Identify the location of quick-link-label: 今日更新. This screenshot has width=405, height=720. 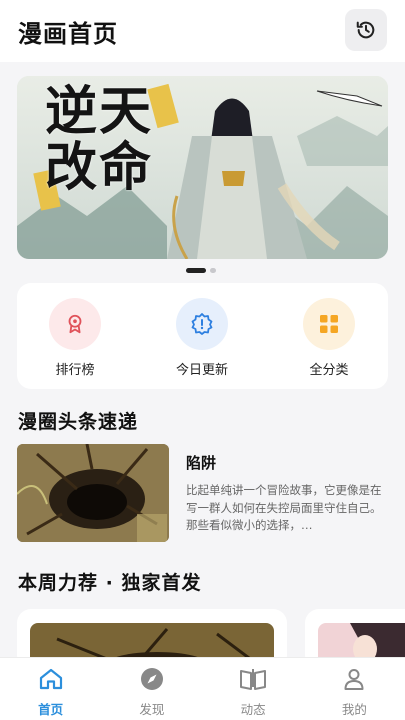
(201, 370).